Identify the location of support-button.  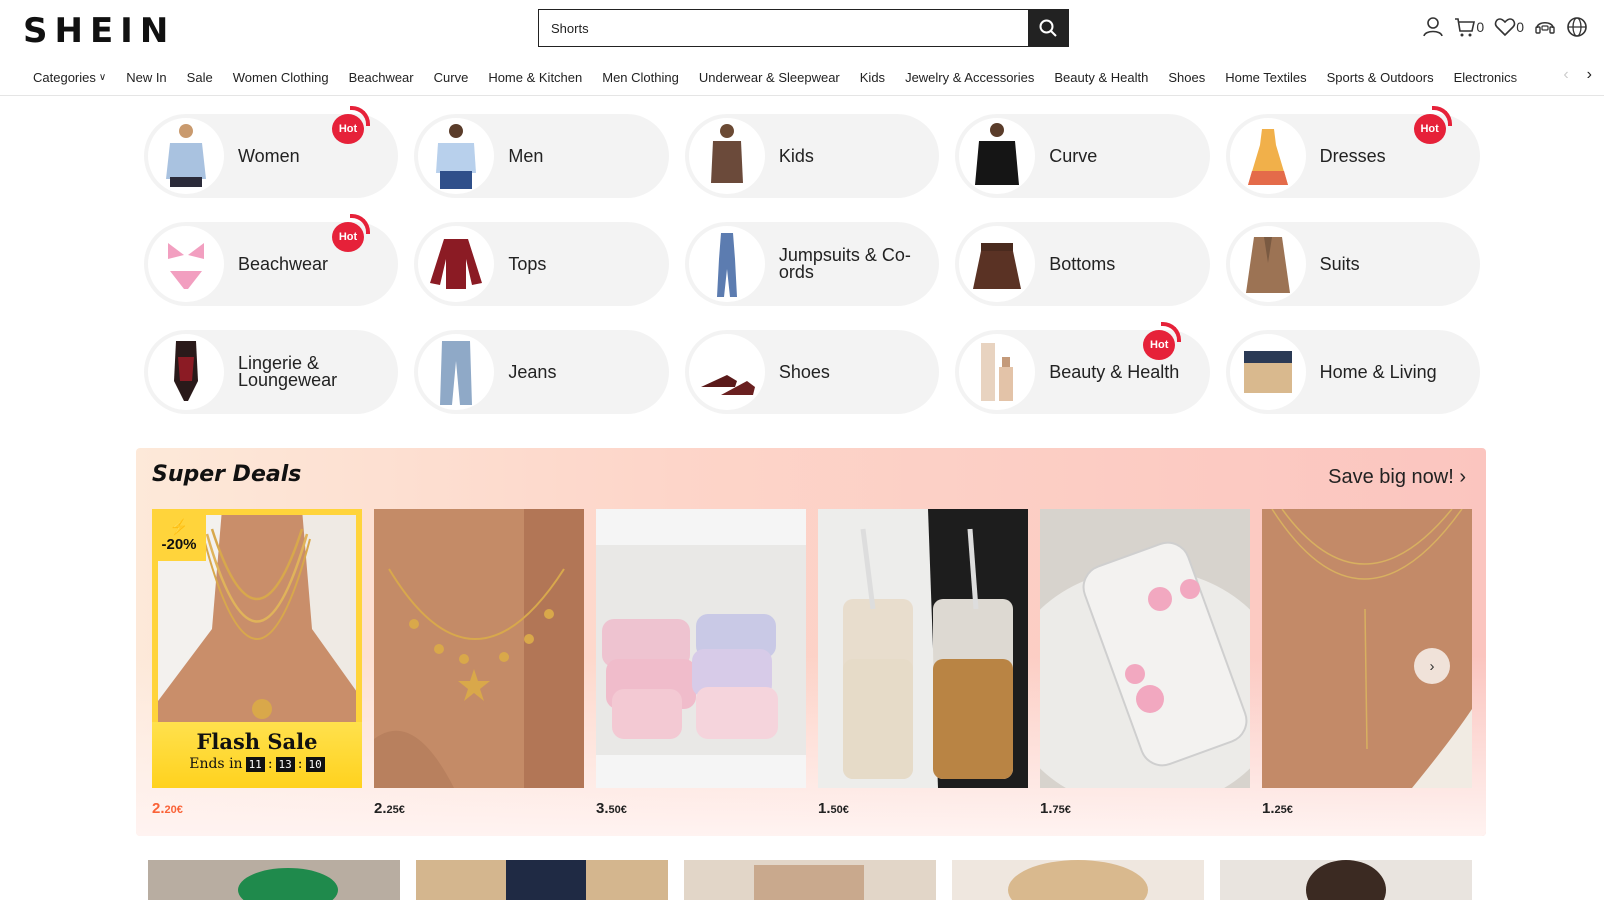
(1545, 27).